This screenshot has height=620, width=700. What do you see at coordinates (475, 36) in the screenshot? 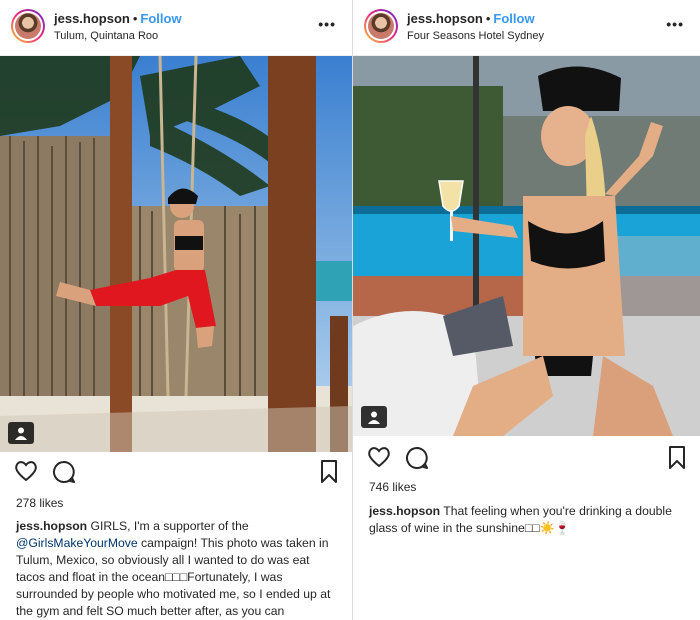
I see `location-link: Four Seasons Hotel Sydney` at bounding box center [475, 36].